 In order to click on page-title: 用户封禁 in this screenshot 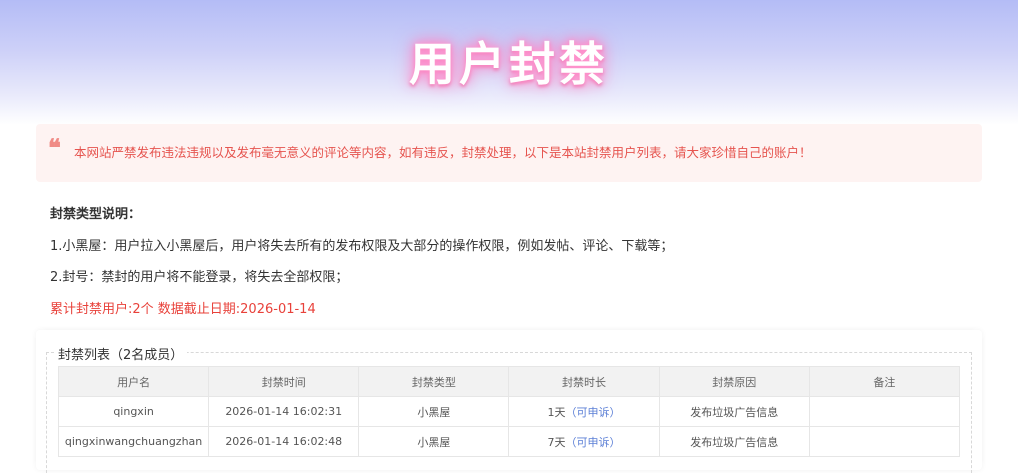, I will do `click(509, 64)`.